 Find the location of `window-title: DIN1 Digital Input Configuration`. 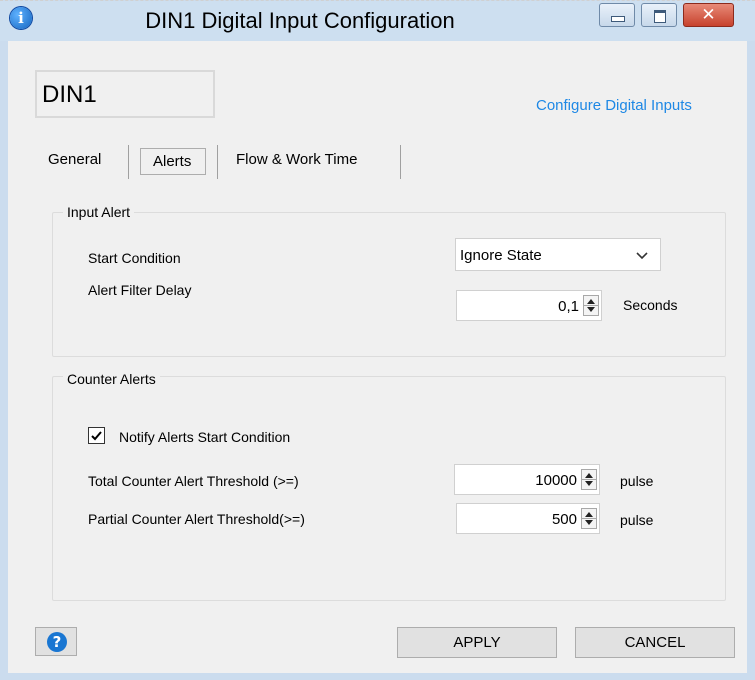

window-title: DIN1 Digital Input Configuration is located at coordinates (300, 20).